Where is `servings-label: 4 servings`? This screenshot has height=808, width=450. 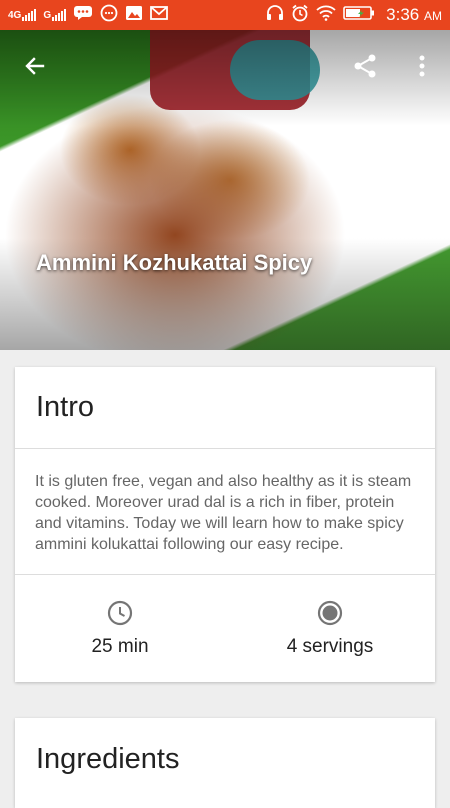
servings-label: 4 servings is located at coordinates (330, 646).